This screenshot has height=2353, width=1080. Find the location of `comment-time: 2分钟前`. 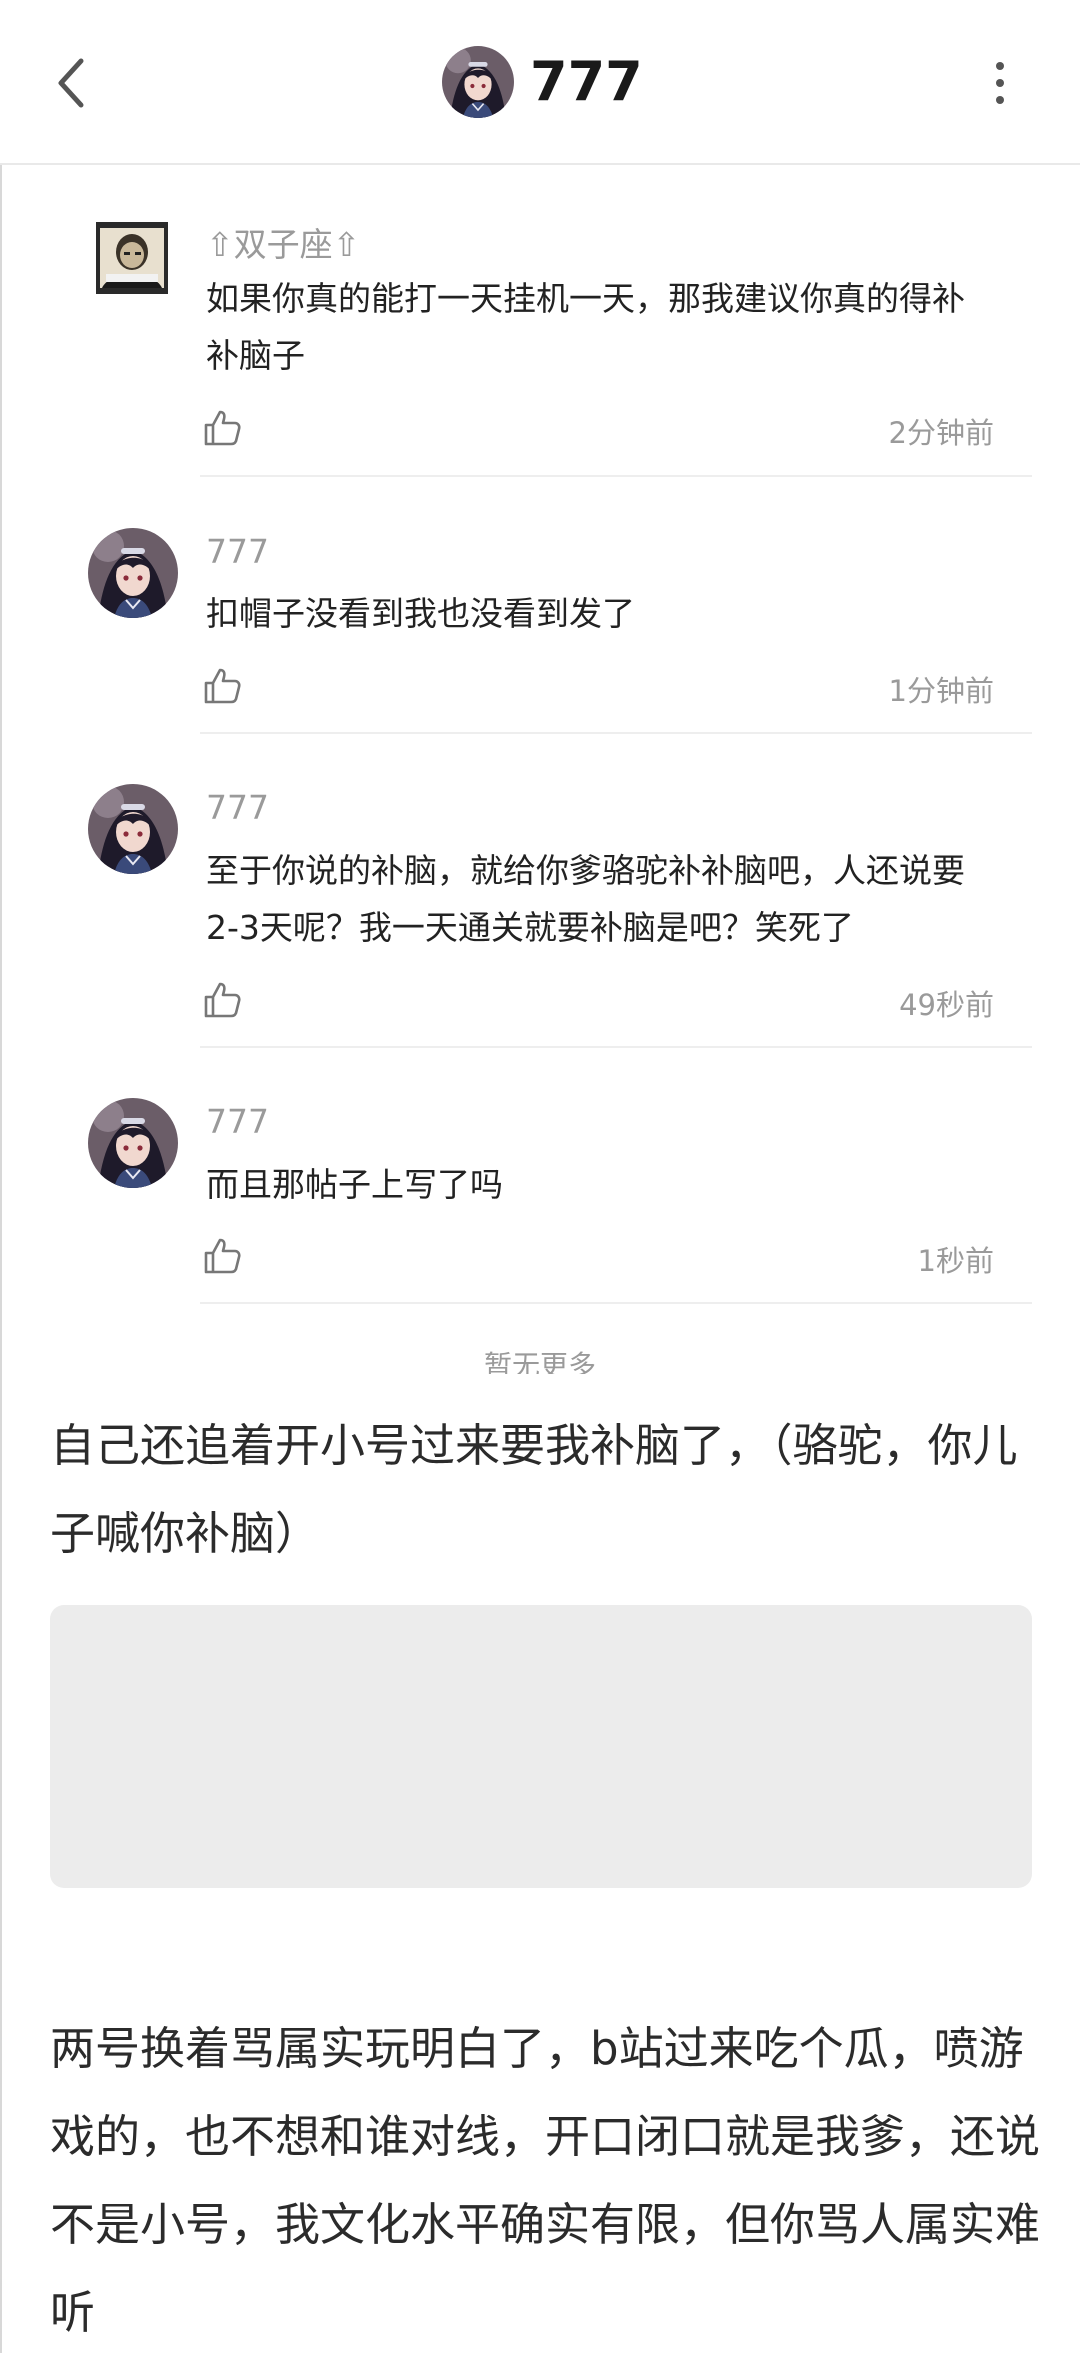

comment-time: 2分钟前 is located at coordinates (941, 433).